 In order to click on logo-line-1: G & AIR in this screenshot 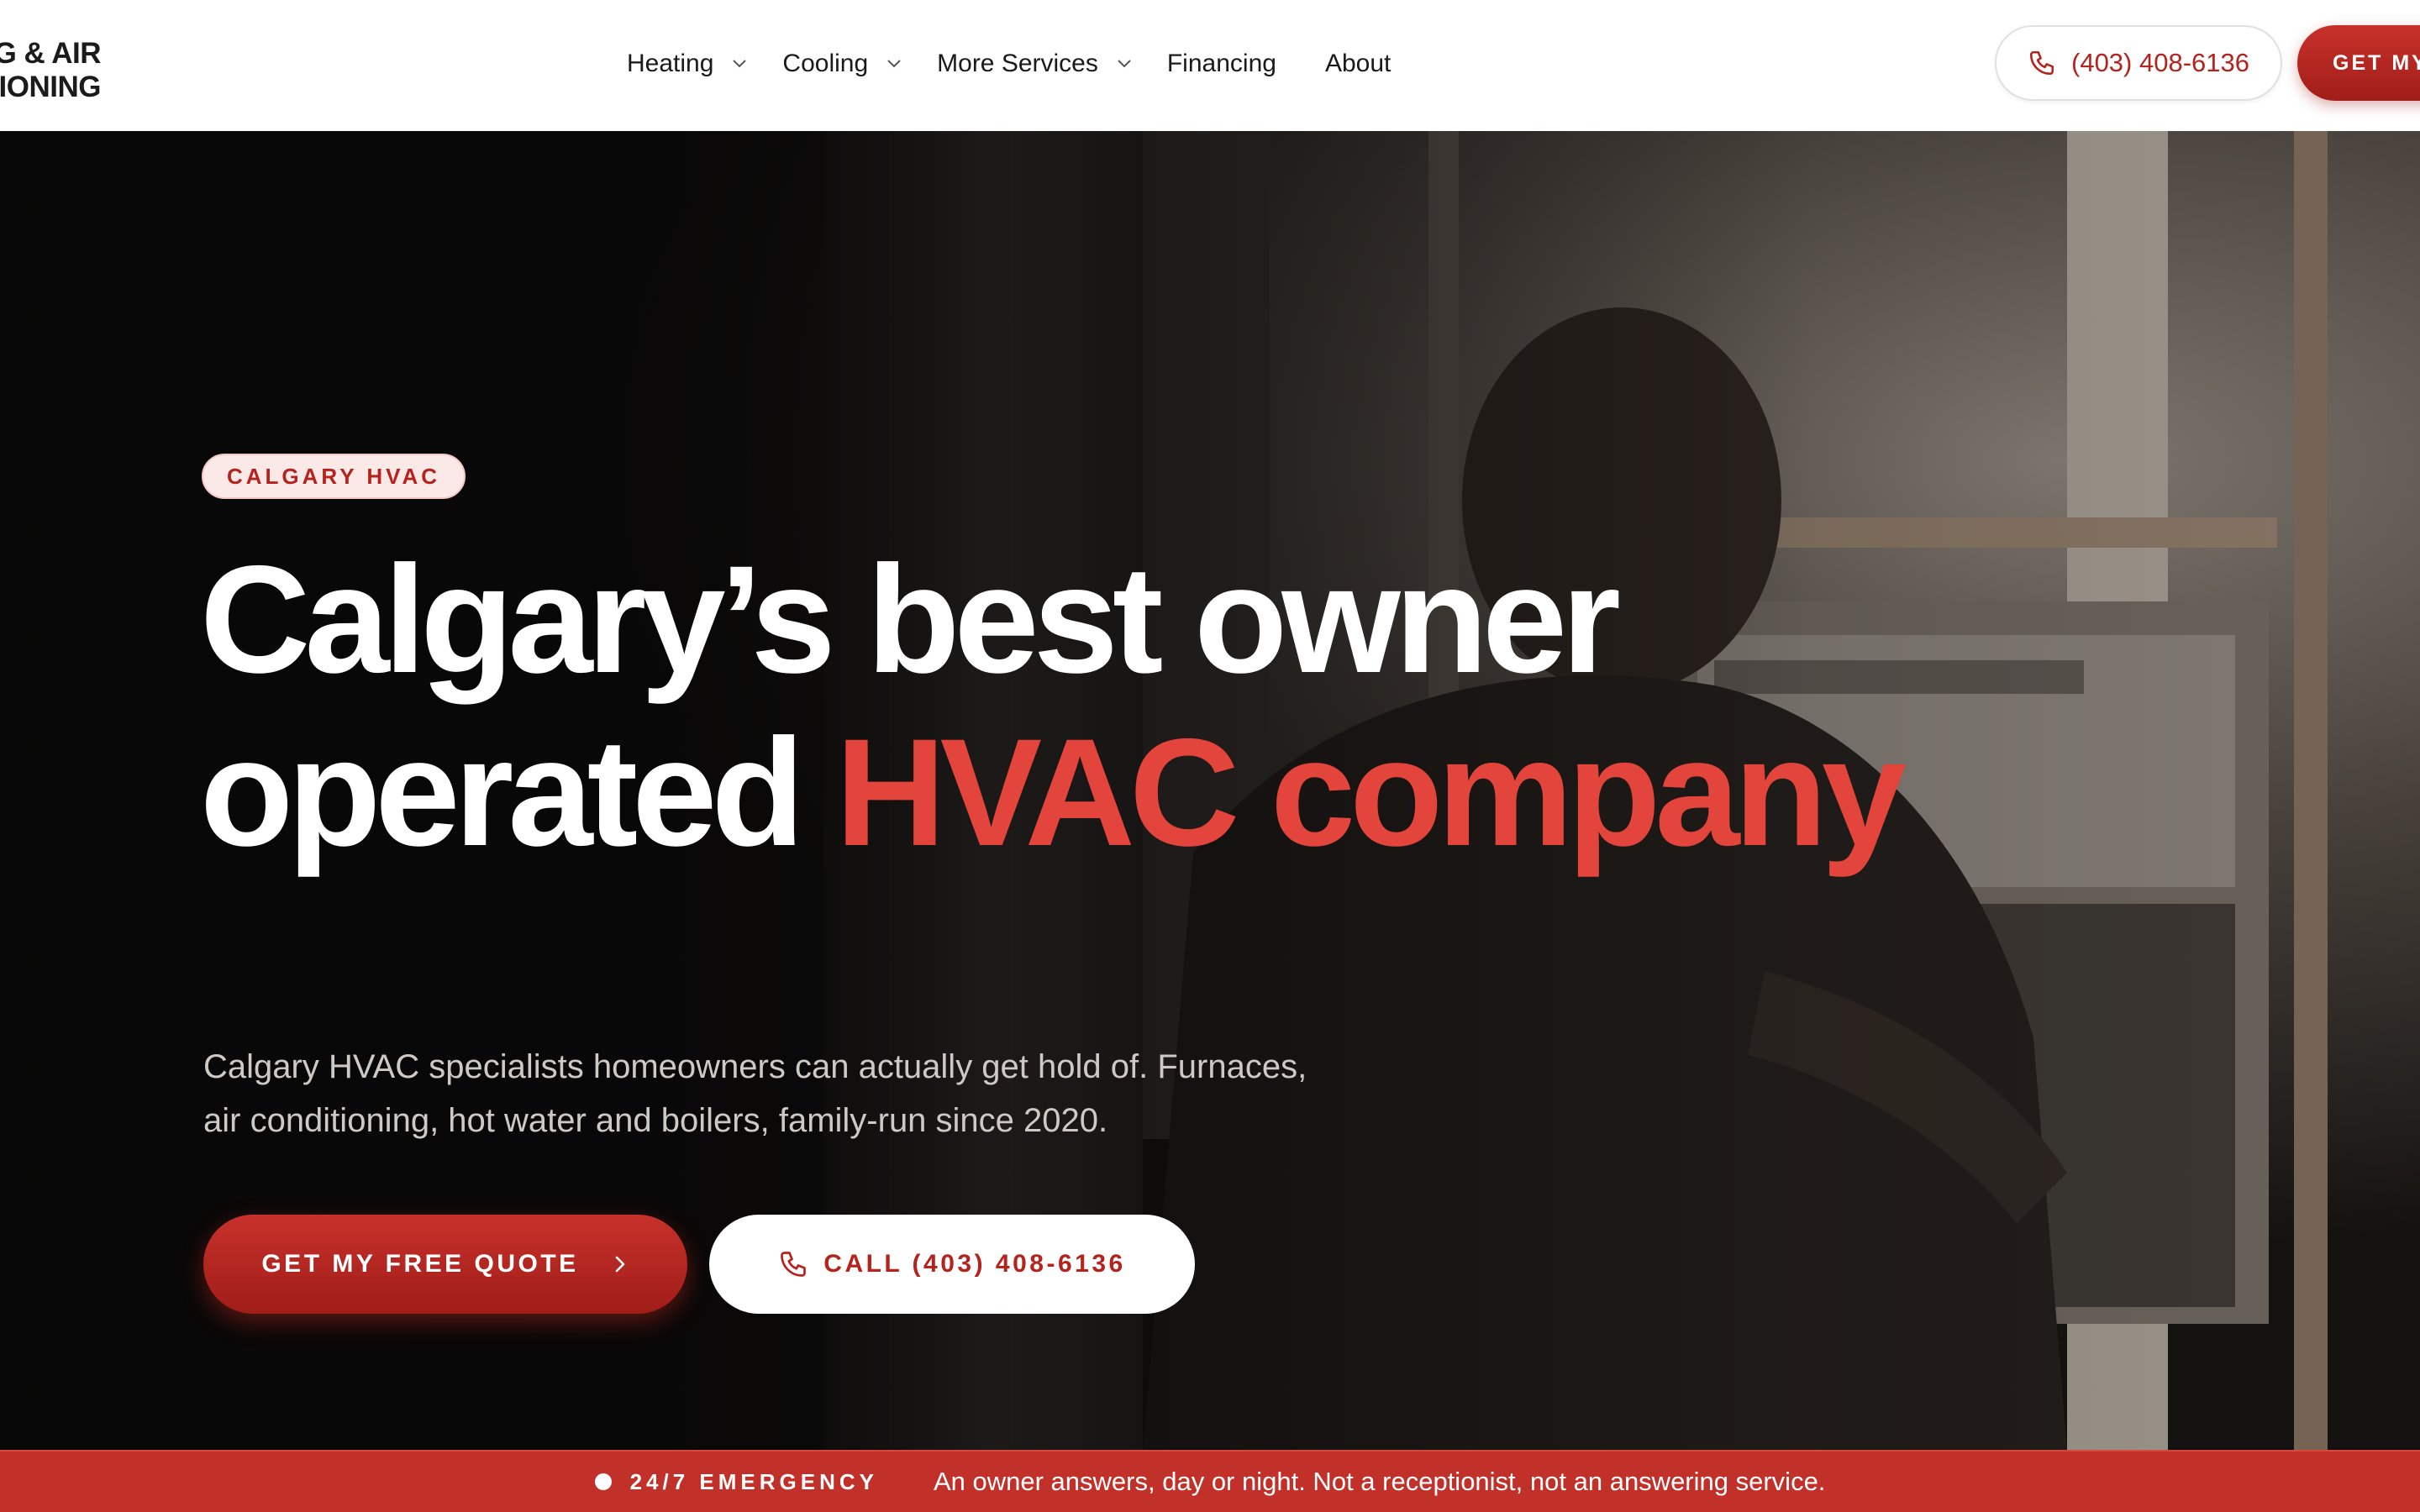, I will do `click(51, 53)`.